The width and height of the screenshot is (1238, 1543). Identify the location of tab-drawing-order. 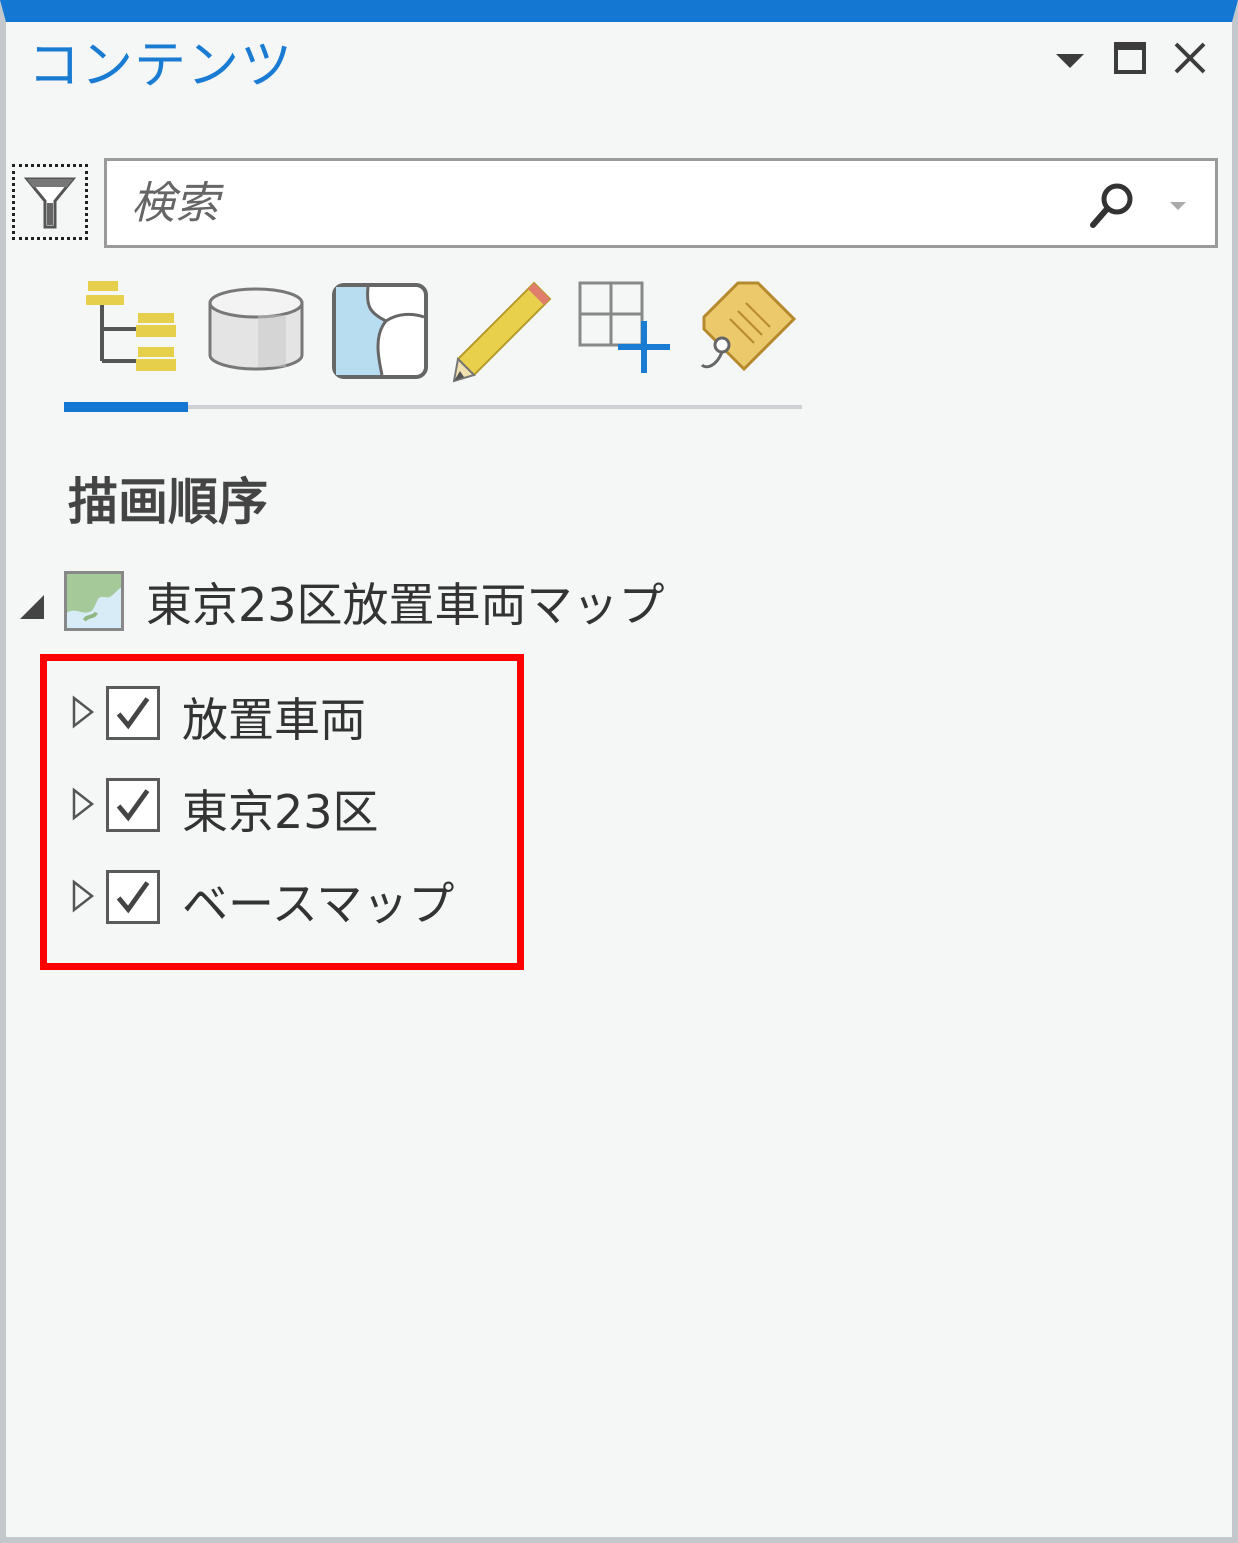
(131, 332).